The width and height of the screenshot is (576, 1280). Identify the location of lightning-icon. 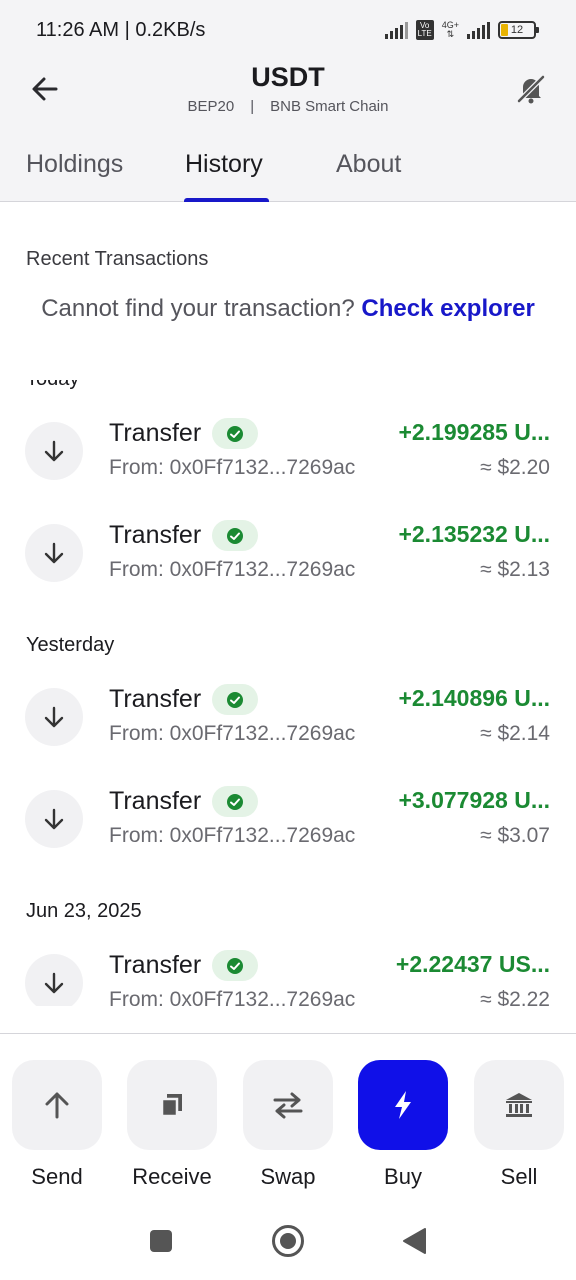
(403, 1105).